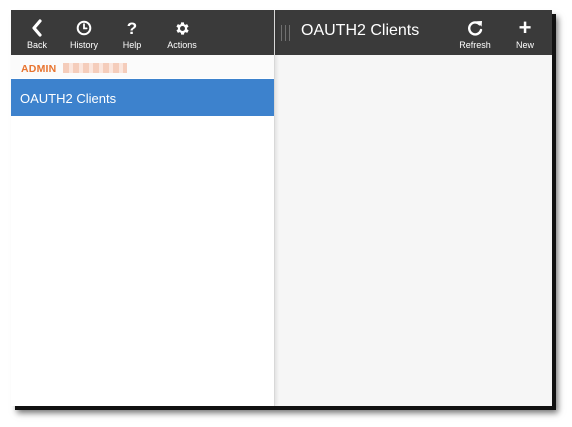 The height and width of the screenshot is (427, 572). Describe the element at coordinates (68, 98) in the screenshot. I see `nav-item-label: OAUTH2 Clients` at that location.